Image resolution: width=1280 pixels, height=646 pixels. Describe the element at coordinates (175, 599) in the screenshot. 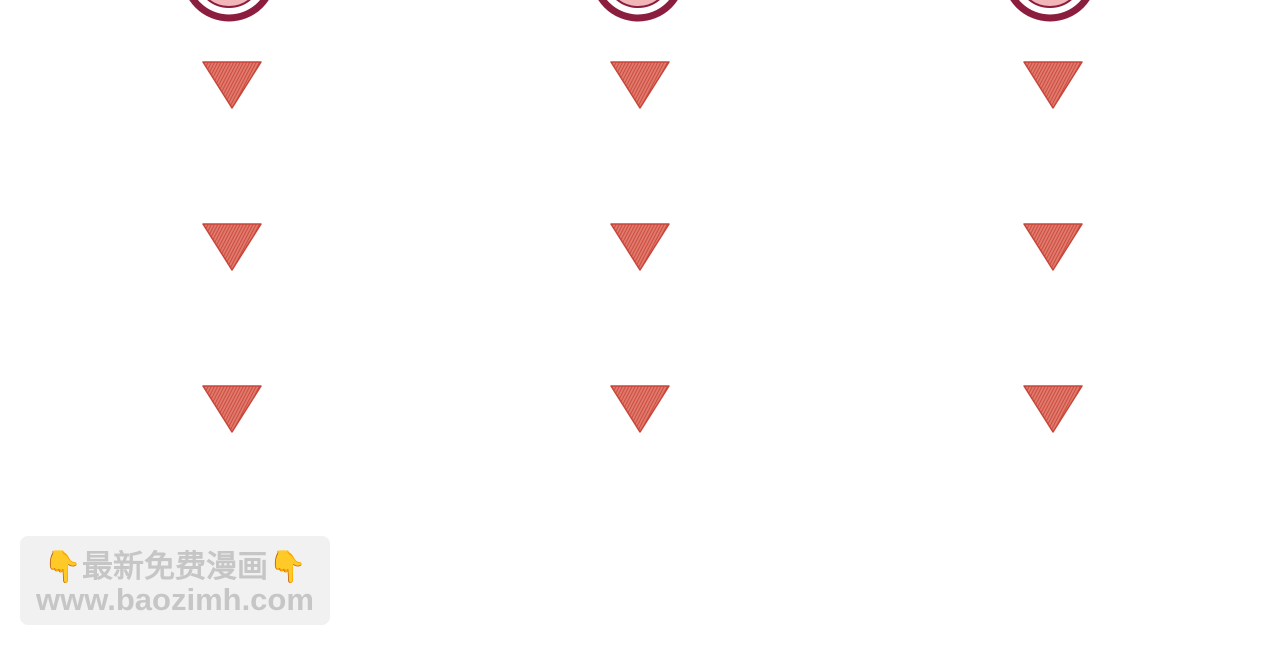

I see `watermark-url: www.baozimh.com` at that location.